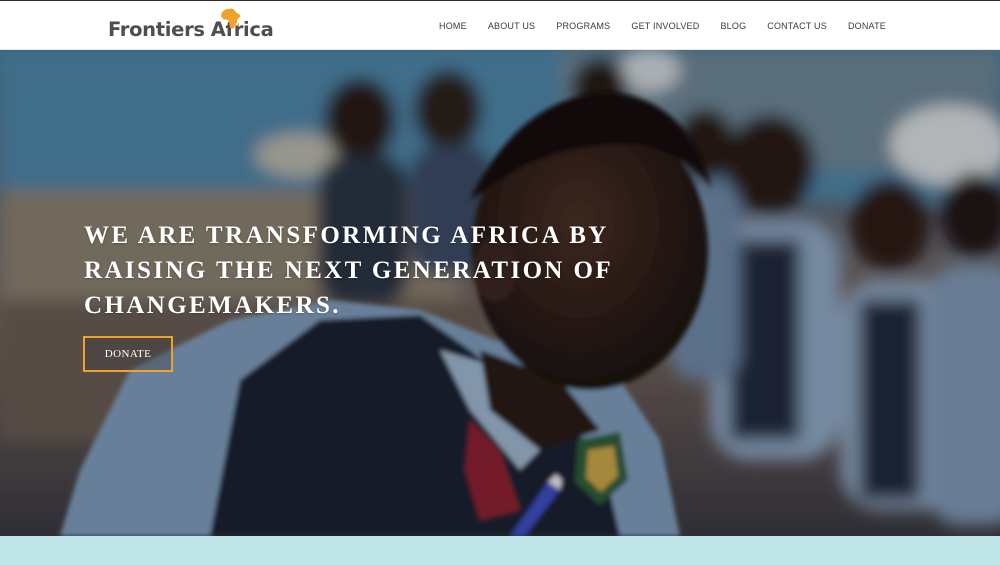 This screenshot has height=565, width=1000. What do you see at coordinates (230, 18) in the screenshot?
I see `africa-continent-icon` at bounding box center [230, 18].